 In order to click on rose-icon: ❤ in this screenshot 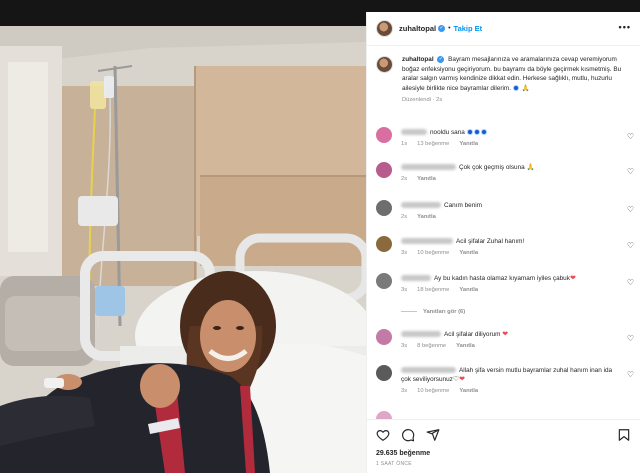, I will do `click(462, 379)`.